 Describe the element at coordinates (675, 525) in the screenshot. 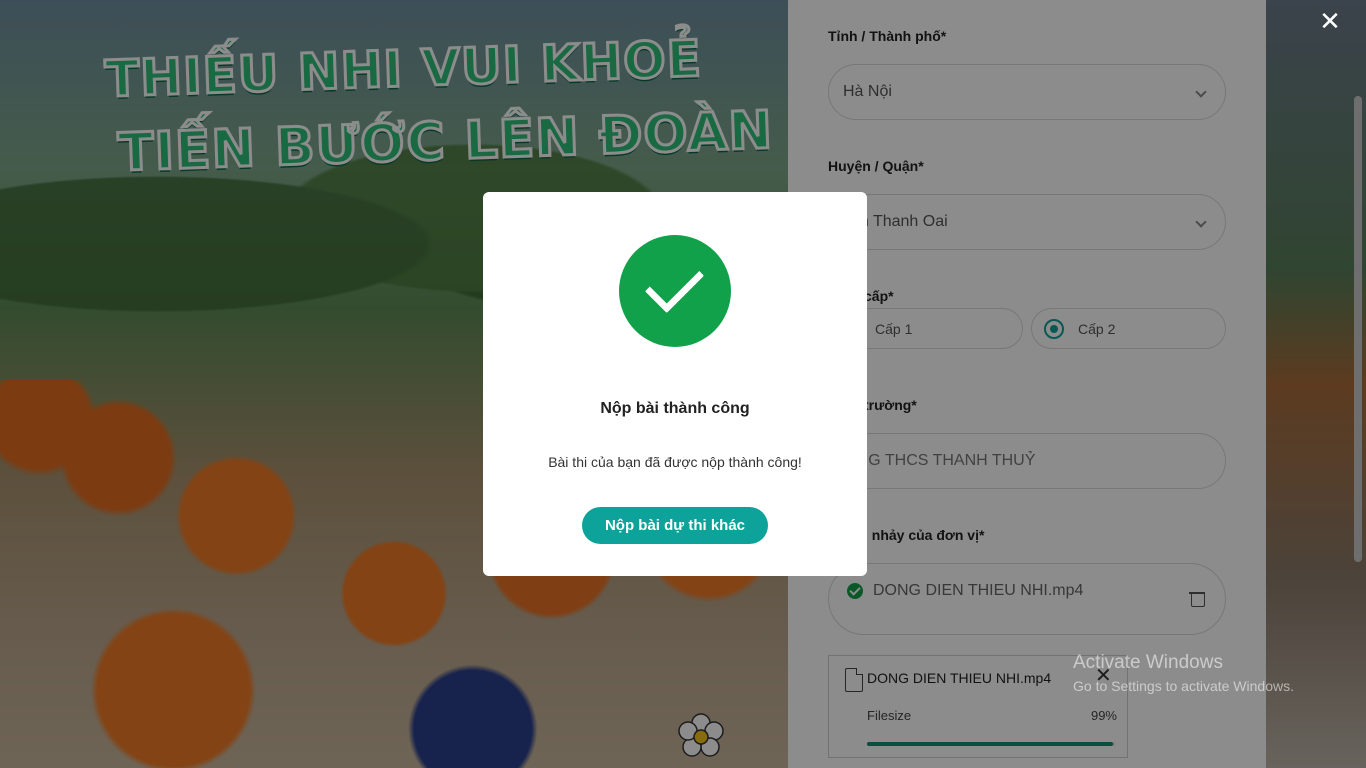

I see `submit-another-button: Nộp bài dự thi khác` at that location.